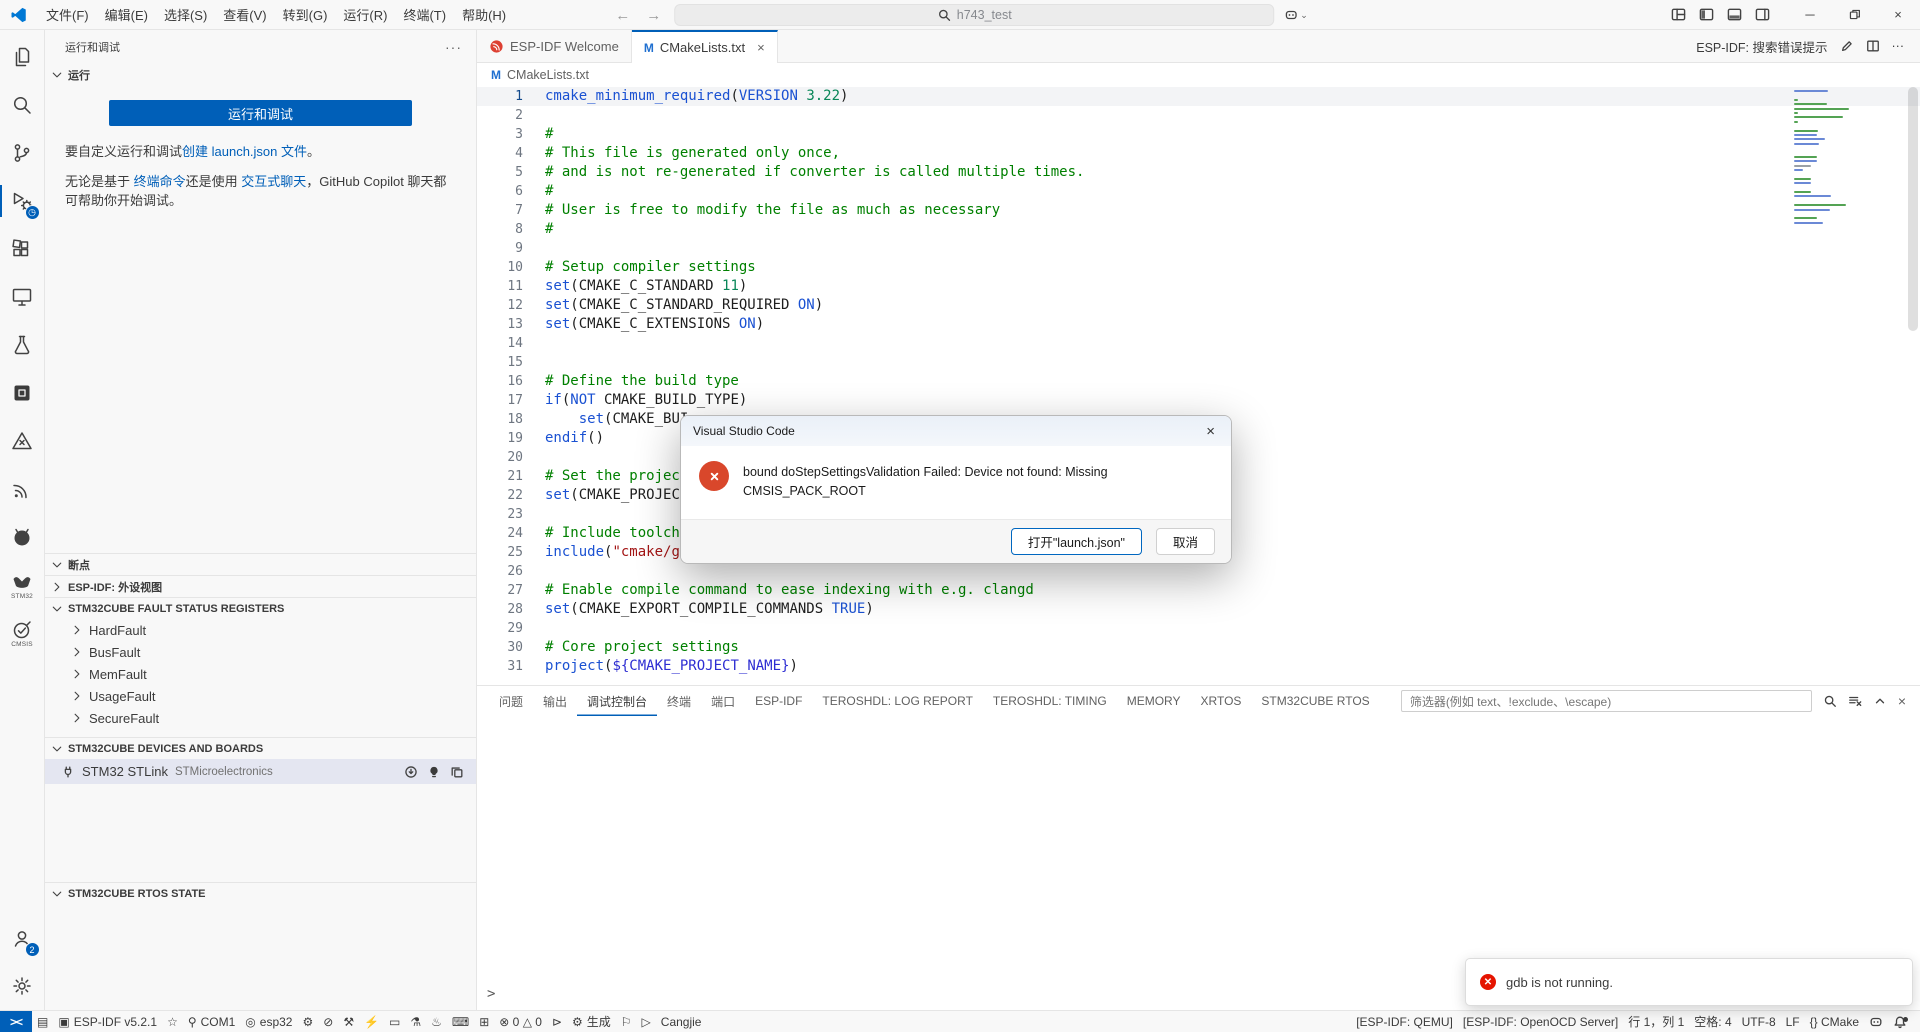  I want to click on pane-header-esp-idf-peripherals: ESP-IDF: 外设视图, so click(260, 586).